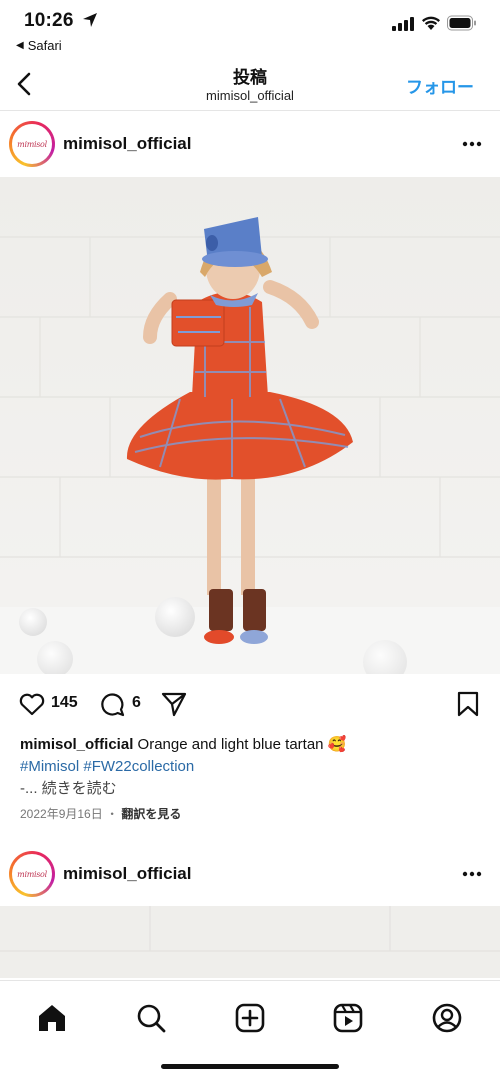  What do you see at coordinates (440, 85) in the screenshot?
I see `follow-button: フォロー` at bounding box center [440, 85].